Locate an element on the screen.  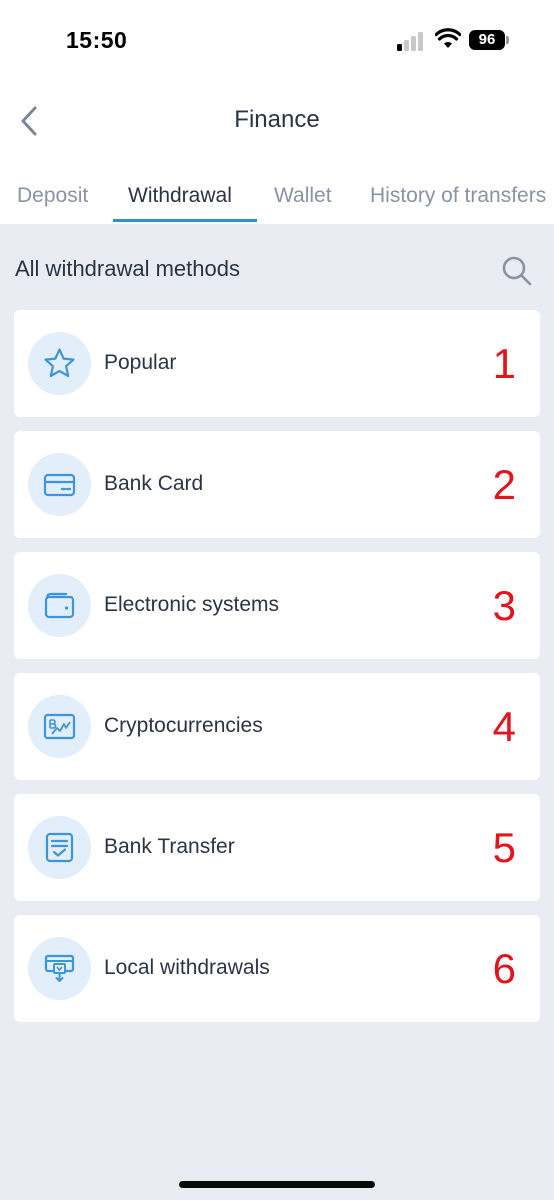
annotation-number: 6 is located at coordinates (504, 968).